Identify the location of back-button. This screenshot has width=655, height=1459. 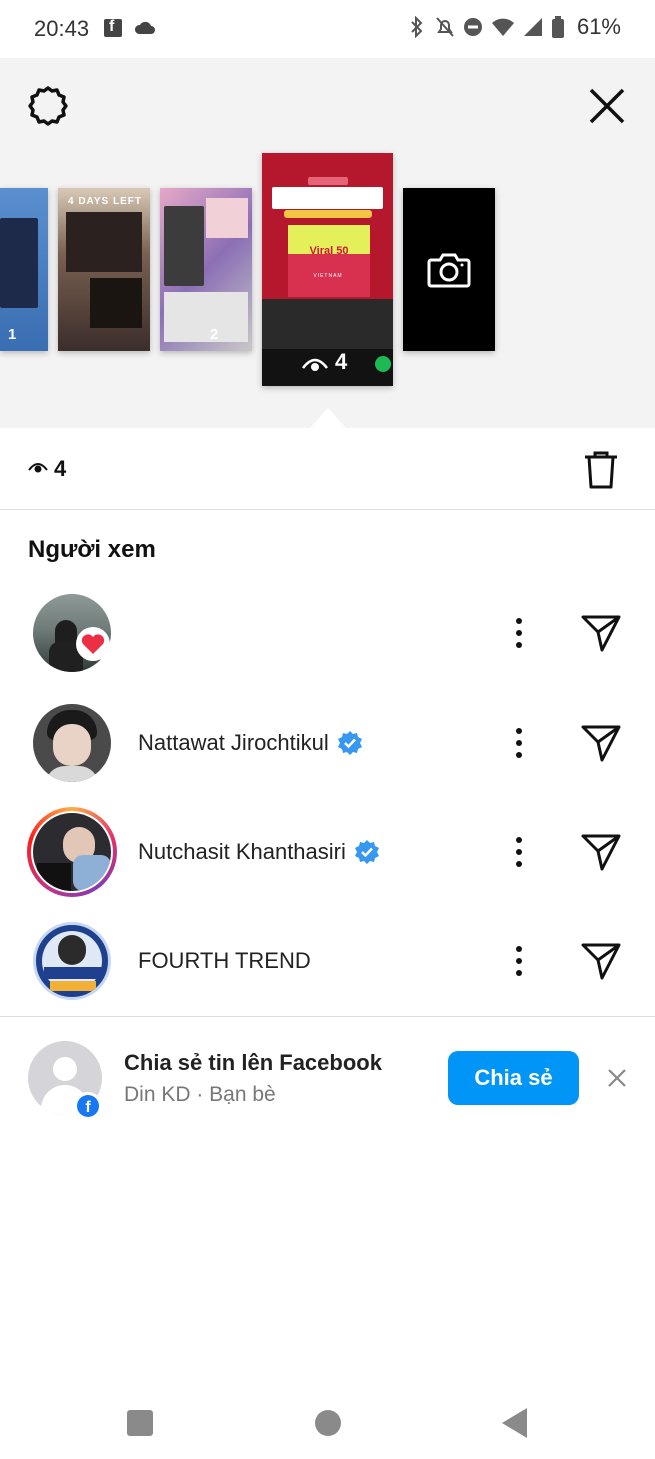
(514, 1423).